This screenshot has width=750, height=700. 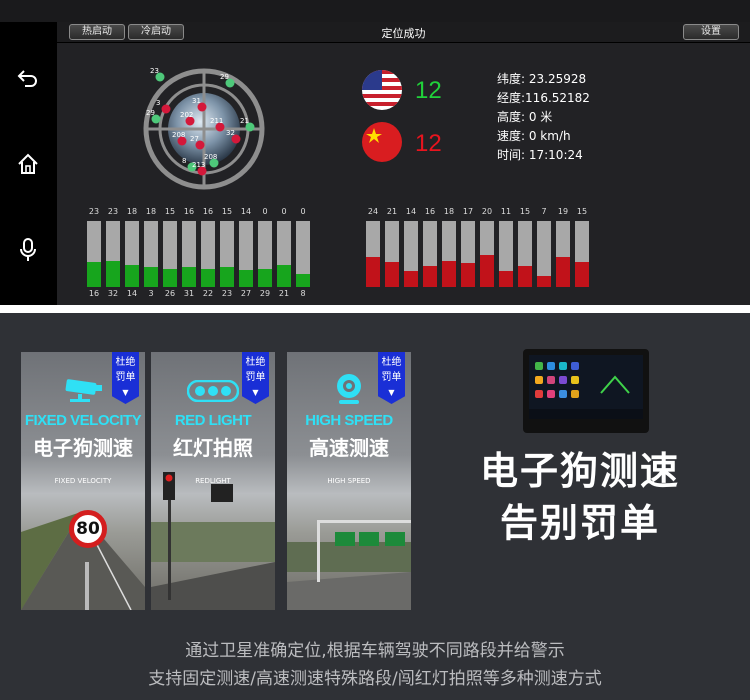 What do you see at coordinates (349, 565) in the screenshot?
I see `expressway-road-scene` at bounding box center [349, 565].